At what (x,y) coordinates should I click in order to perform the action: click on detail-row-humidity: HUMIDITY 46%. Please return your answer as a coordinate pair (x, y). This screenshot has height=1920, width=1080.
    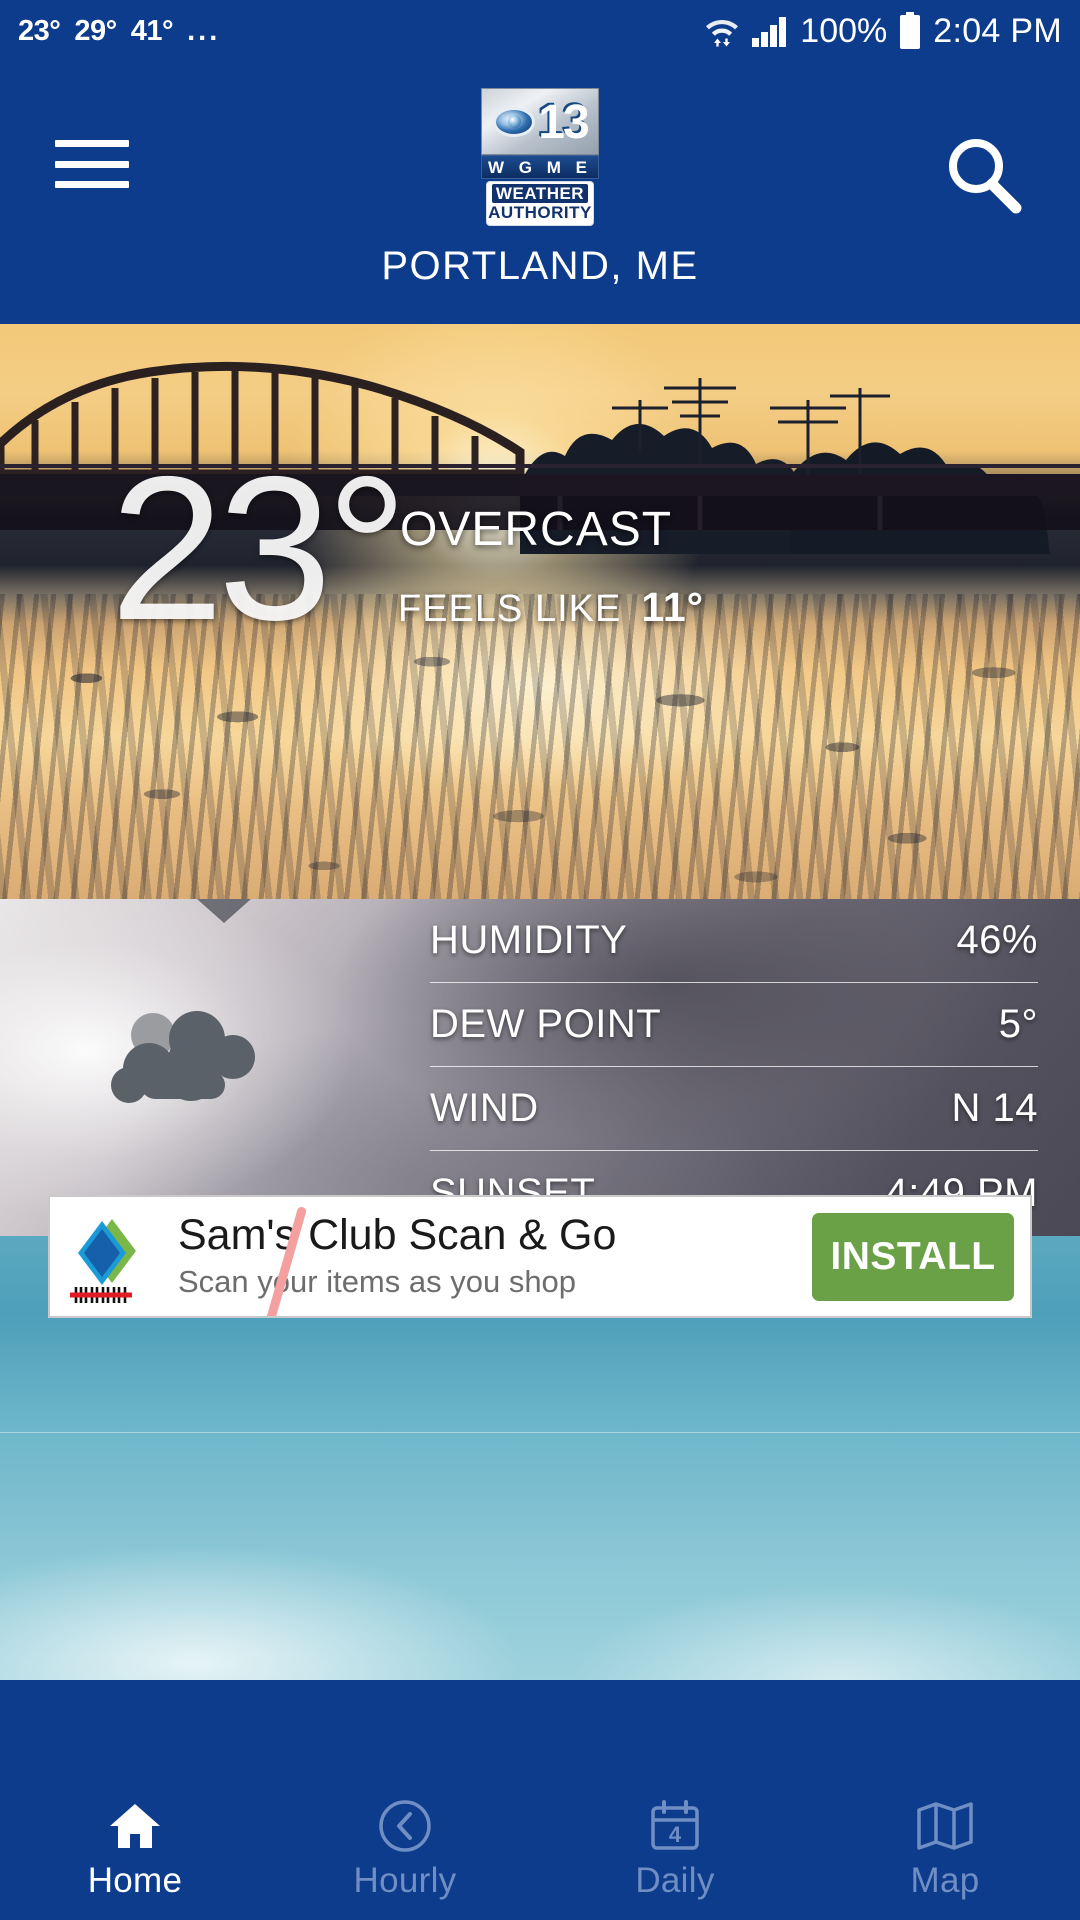
    Looking at the image, I should click on (734, 941).